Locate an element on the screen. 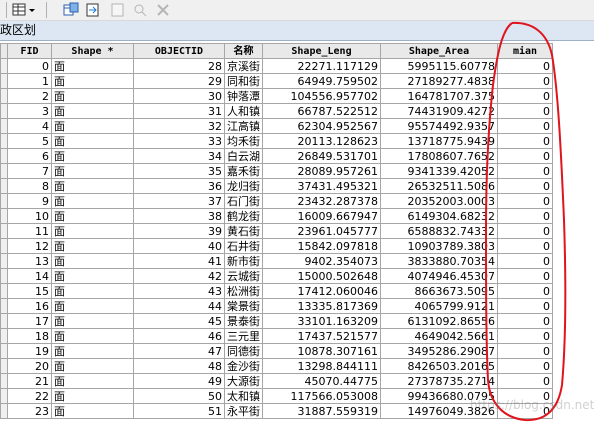 This screenshot has width=594, height=426. table-cell: 8426503.20165 is located at coordinates (439, 366).